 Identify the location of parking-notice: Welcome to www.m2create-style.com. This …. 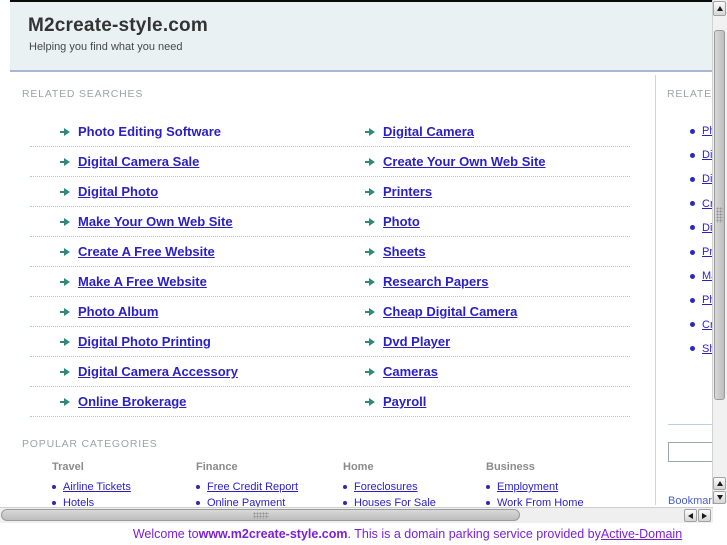
(363, 533).